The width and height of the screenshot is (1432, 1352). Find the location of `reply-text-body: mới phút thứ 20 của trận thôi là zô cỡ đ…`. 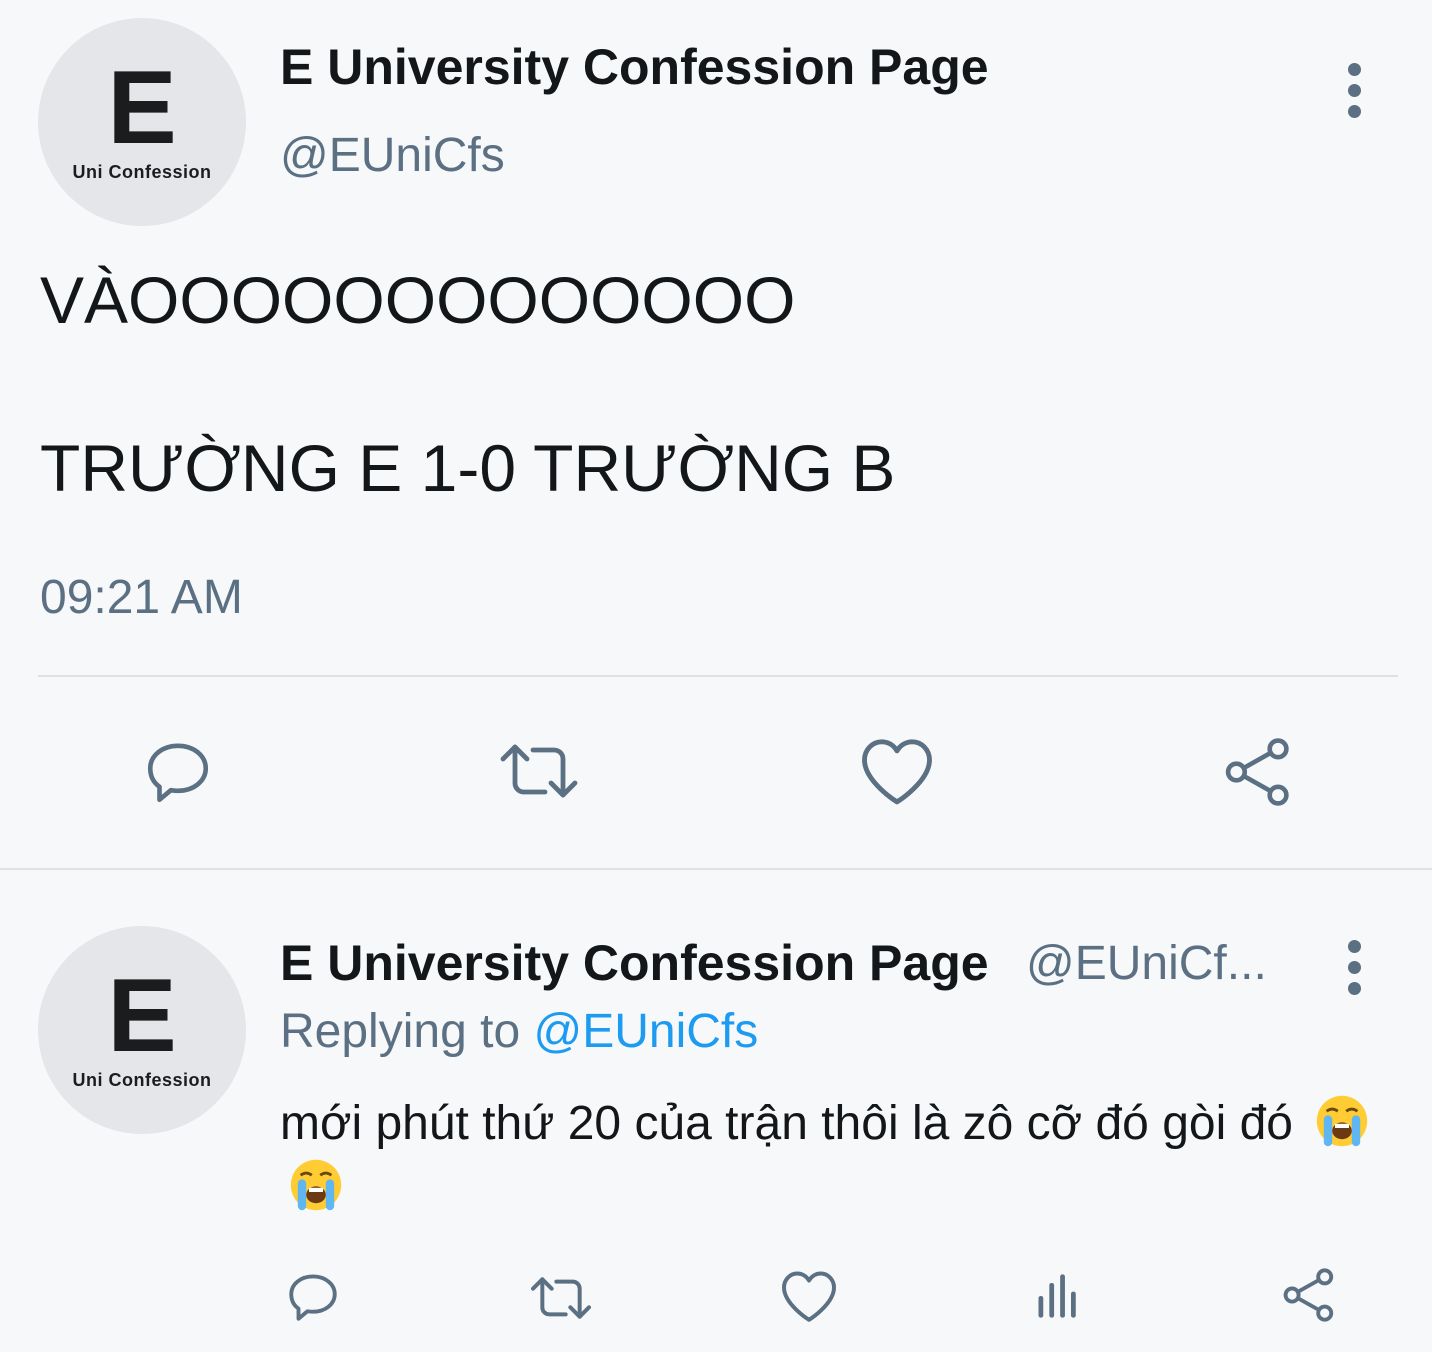

reply-text-body: mới phút thứ 20 của trận thôi là zô cỡ đ… is located at coordinates (786, 1123).